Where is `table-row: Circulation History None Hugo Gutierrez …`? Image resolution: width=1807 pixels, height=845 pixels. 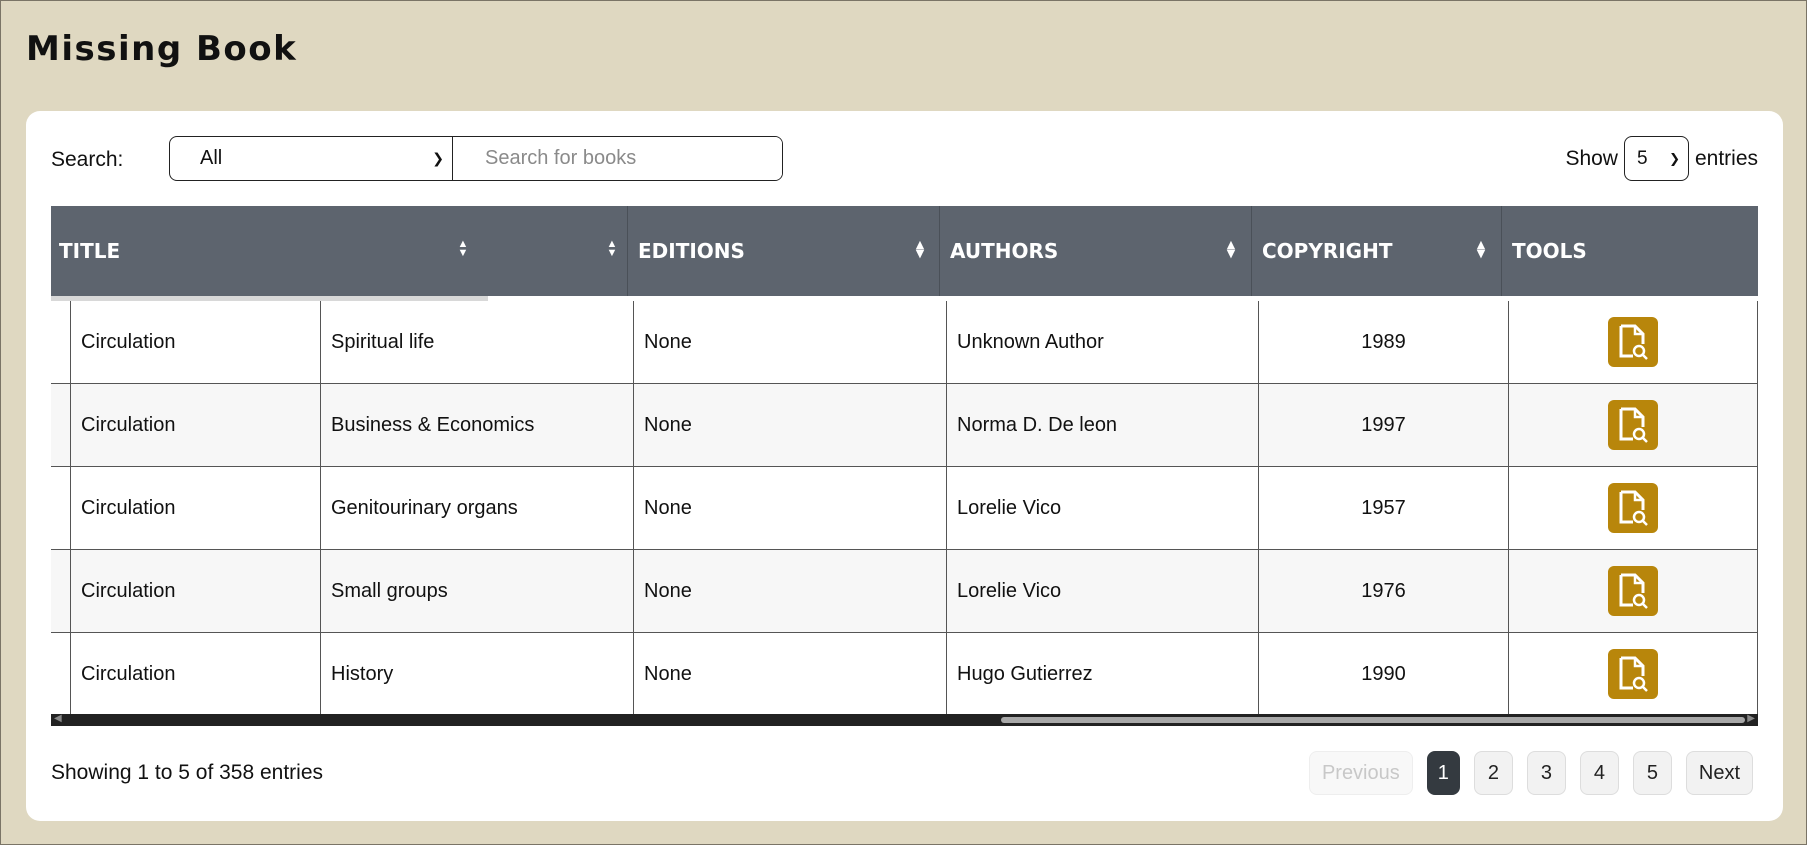
table-row: Circulation History None Hugo Gutierrez … is located at coordinates (904, 674).